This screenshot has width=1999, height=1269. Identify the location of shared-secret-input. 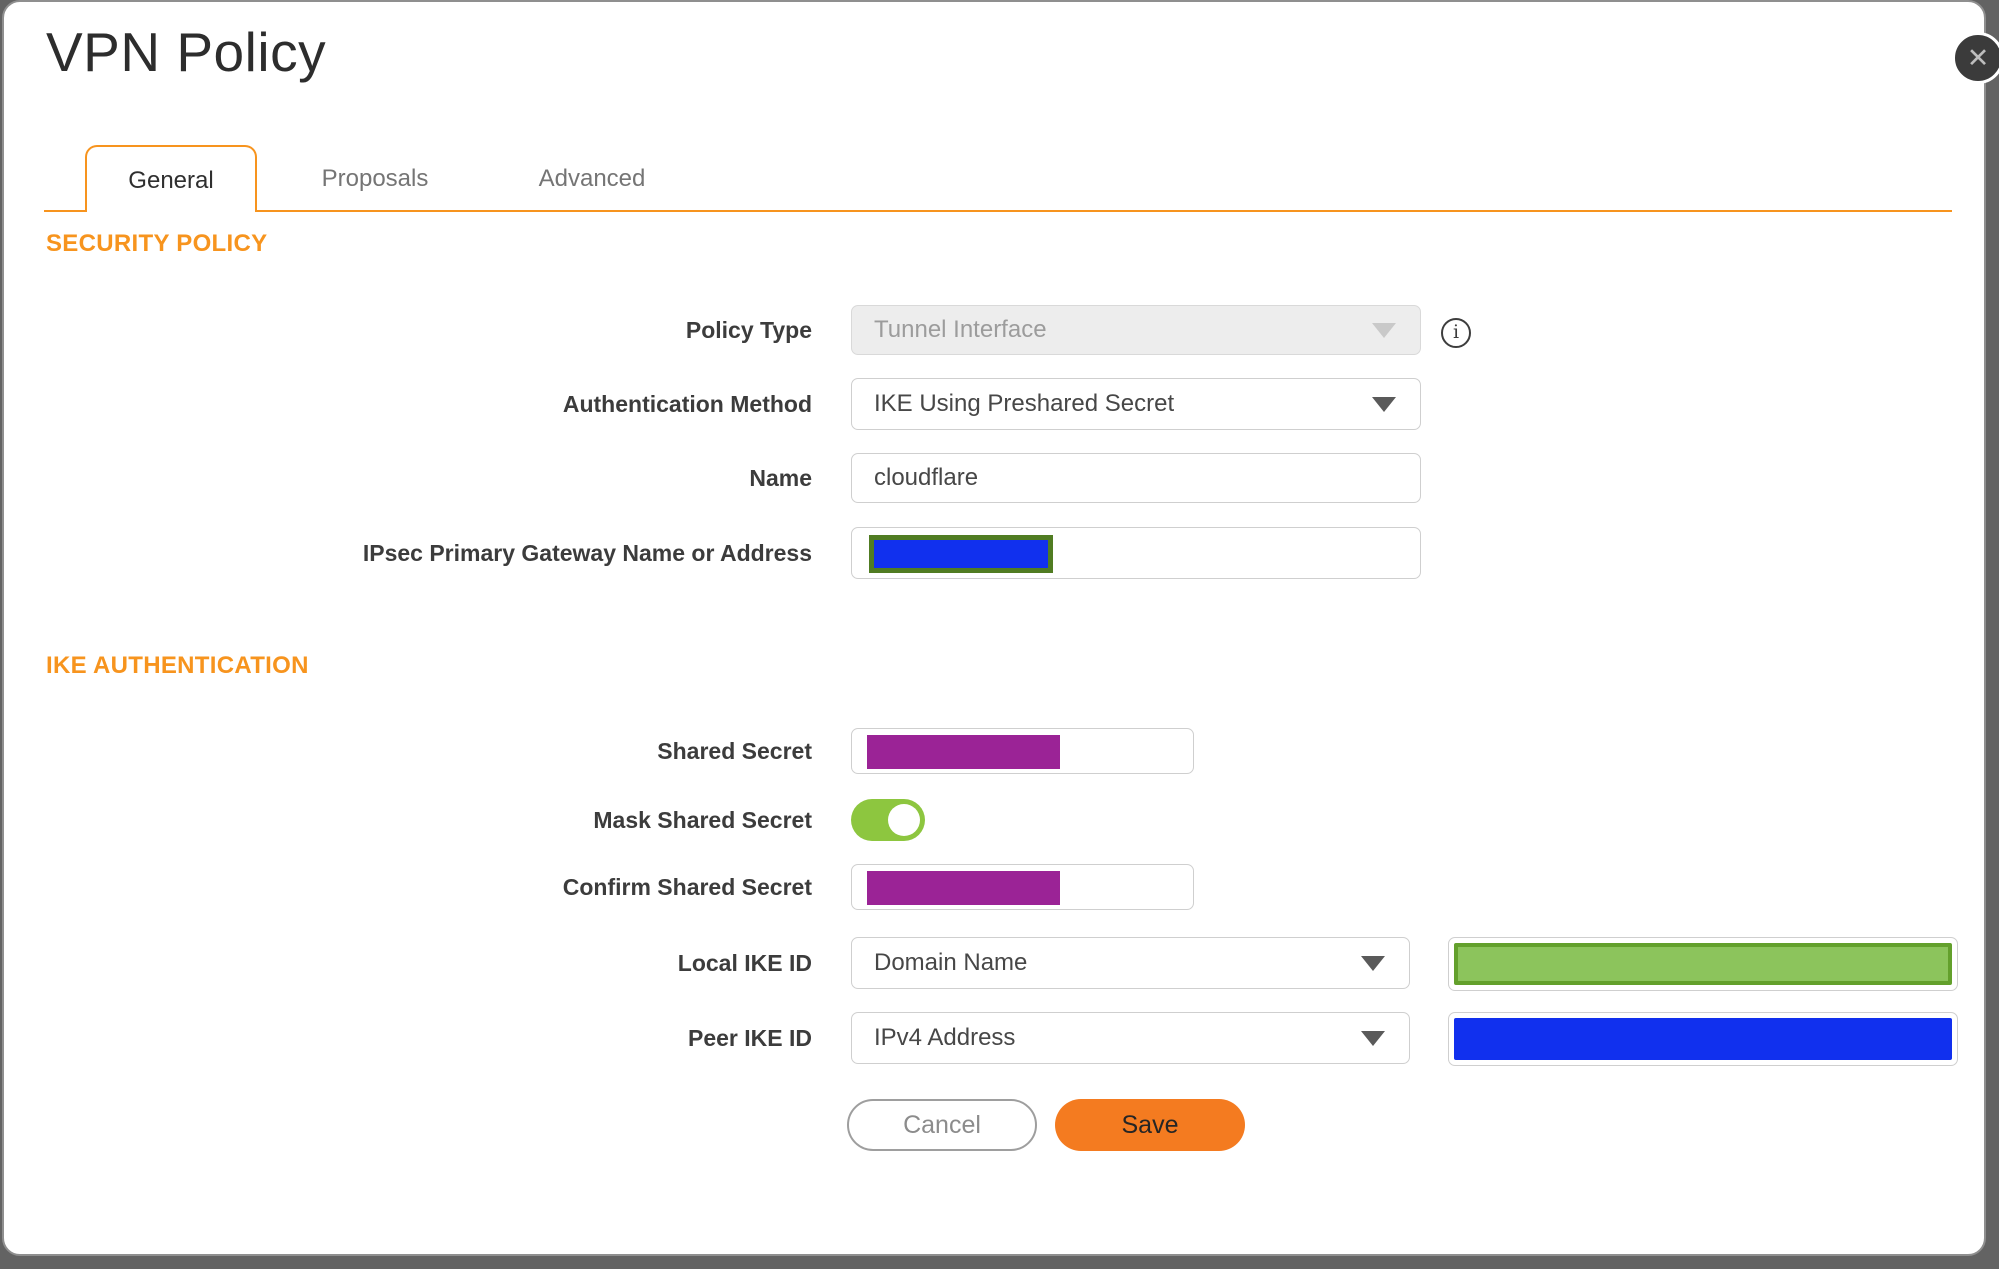
(1022, 751).